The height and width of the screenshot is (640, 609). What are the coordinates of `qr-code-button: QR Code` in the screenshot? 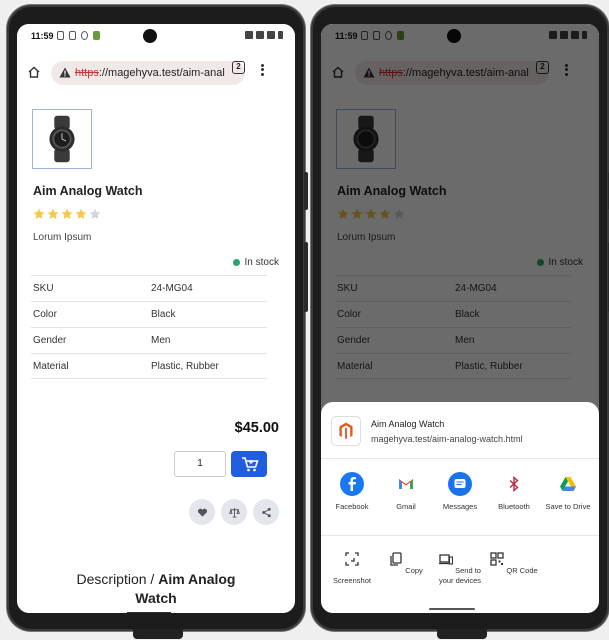 It's located at (514, 569).